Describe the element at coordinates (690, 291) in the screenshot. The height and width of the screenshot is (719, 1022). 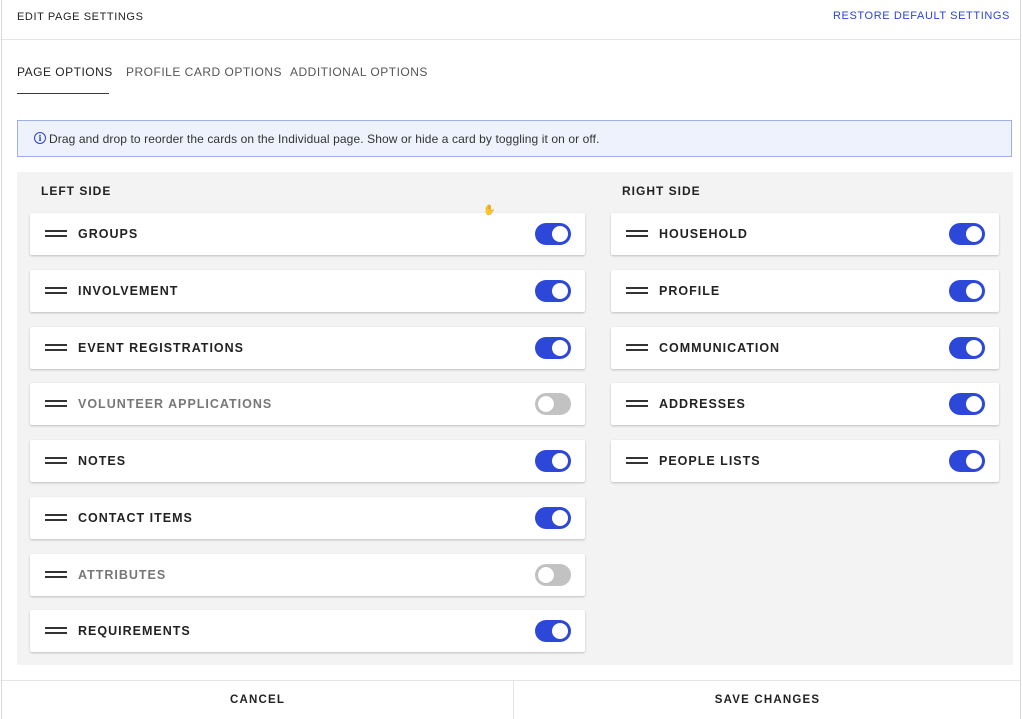
I see `card-label: PROFILE` at that location.